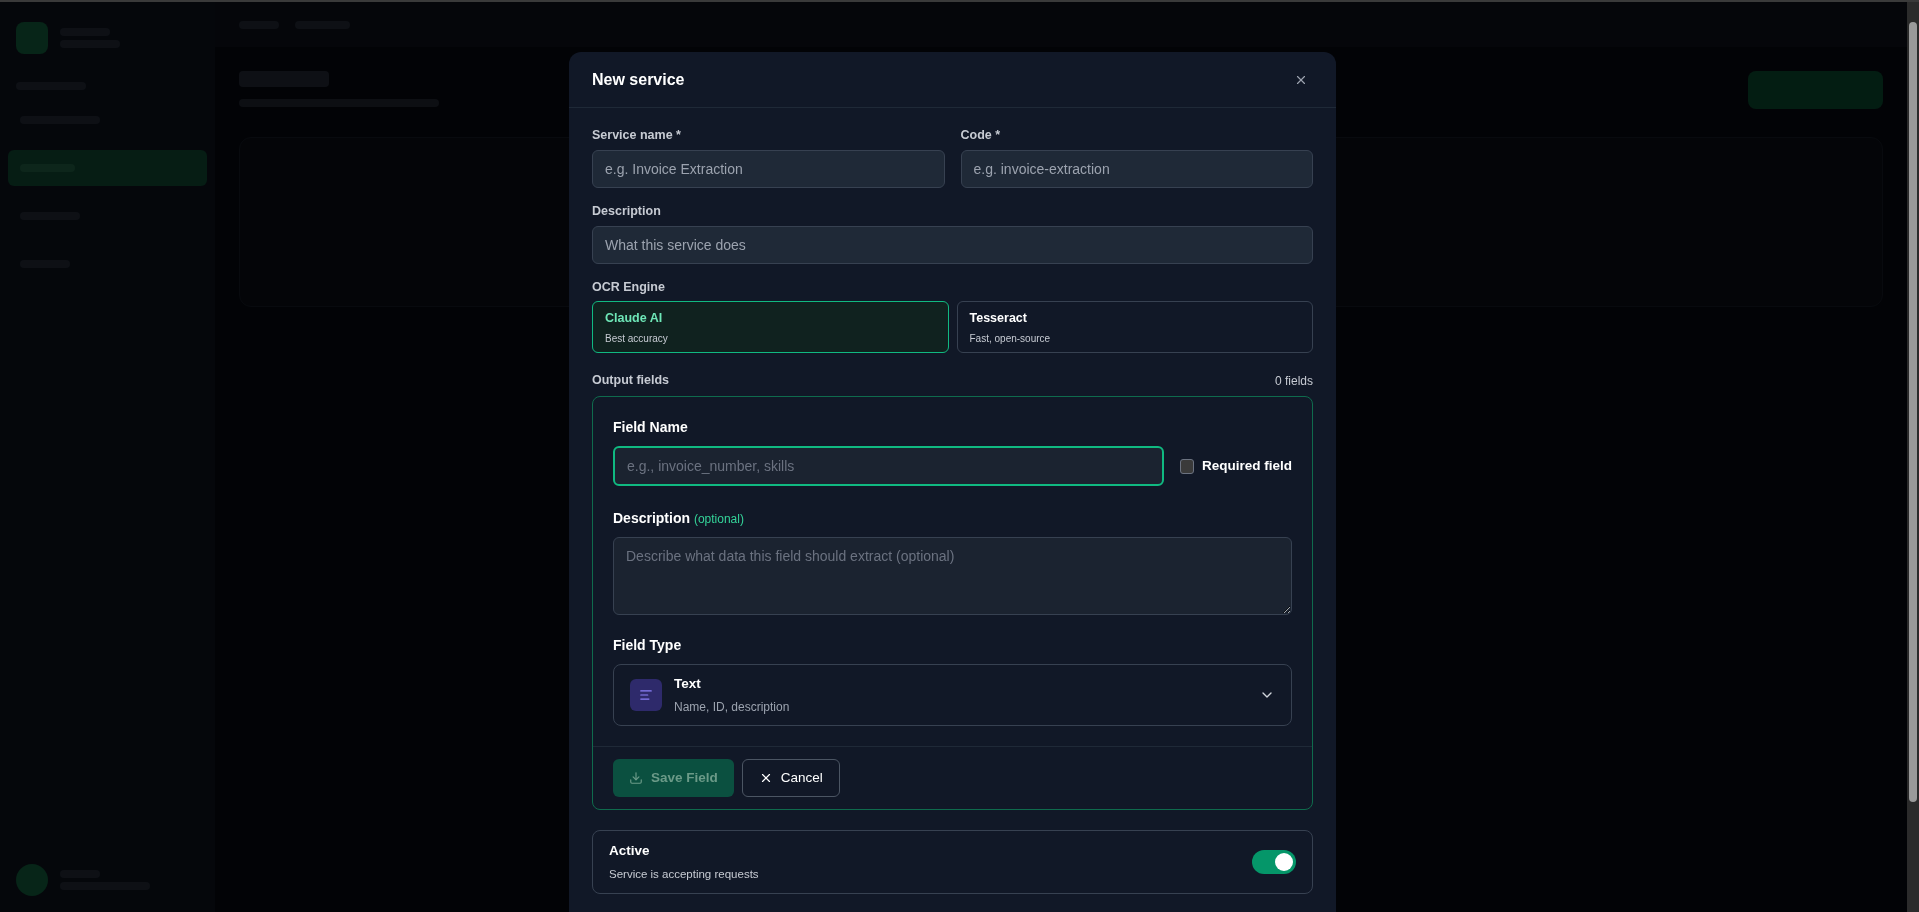  Describe the element at coordinates (1274, 862) in the screenshot. I see `active-toggle` at that location.